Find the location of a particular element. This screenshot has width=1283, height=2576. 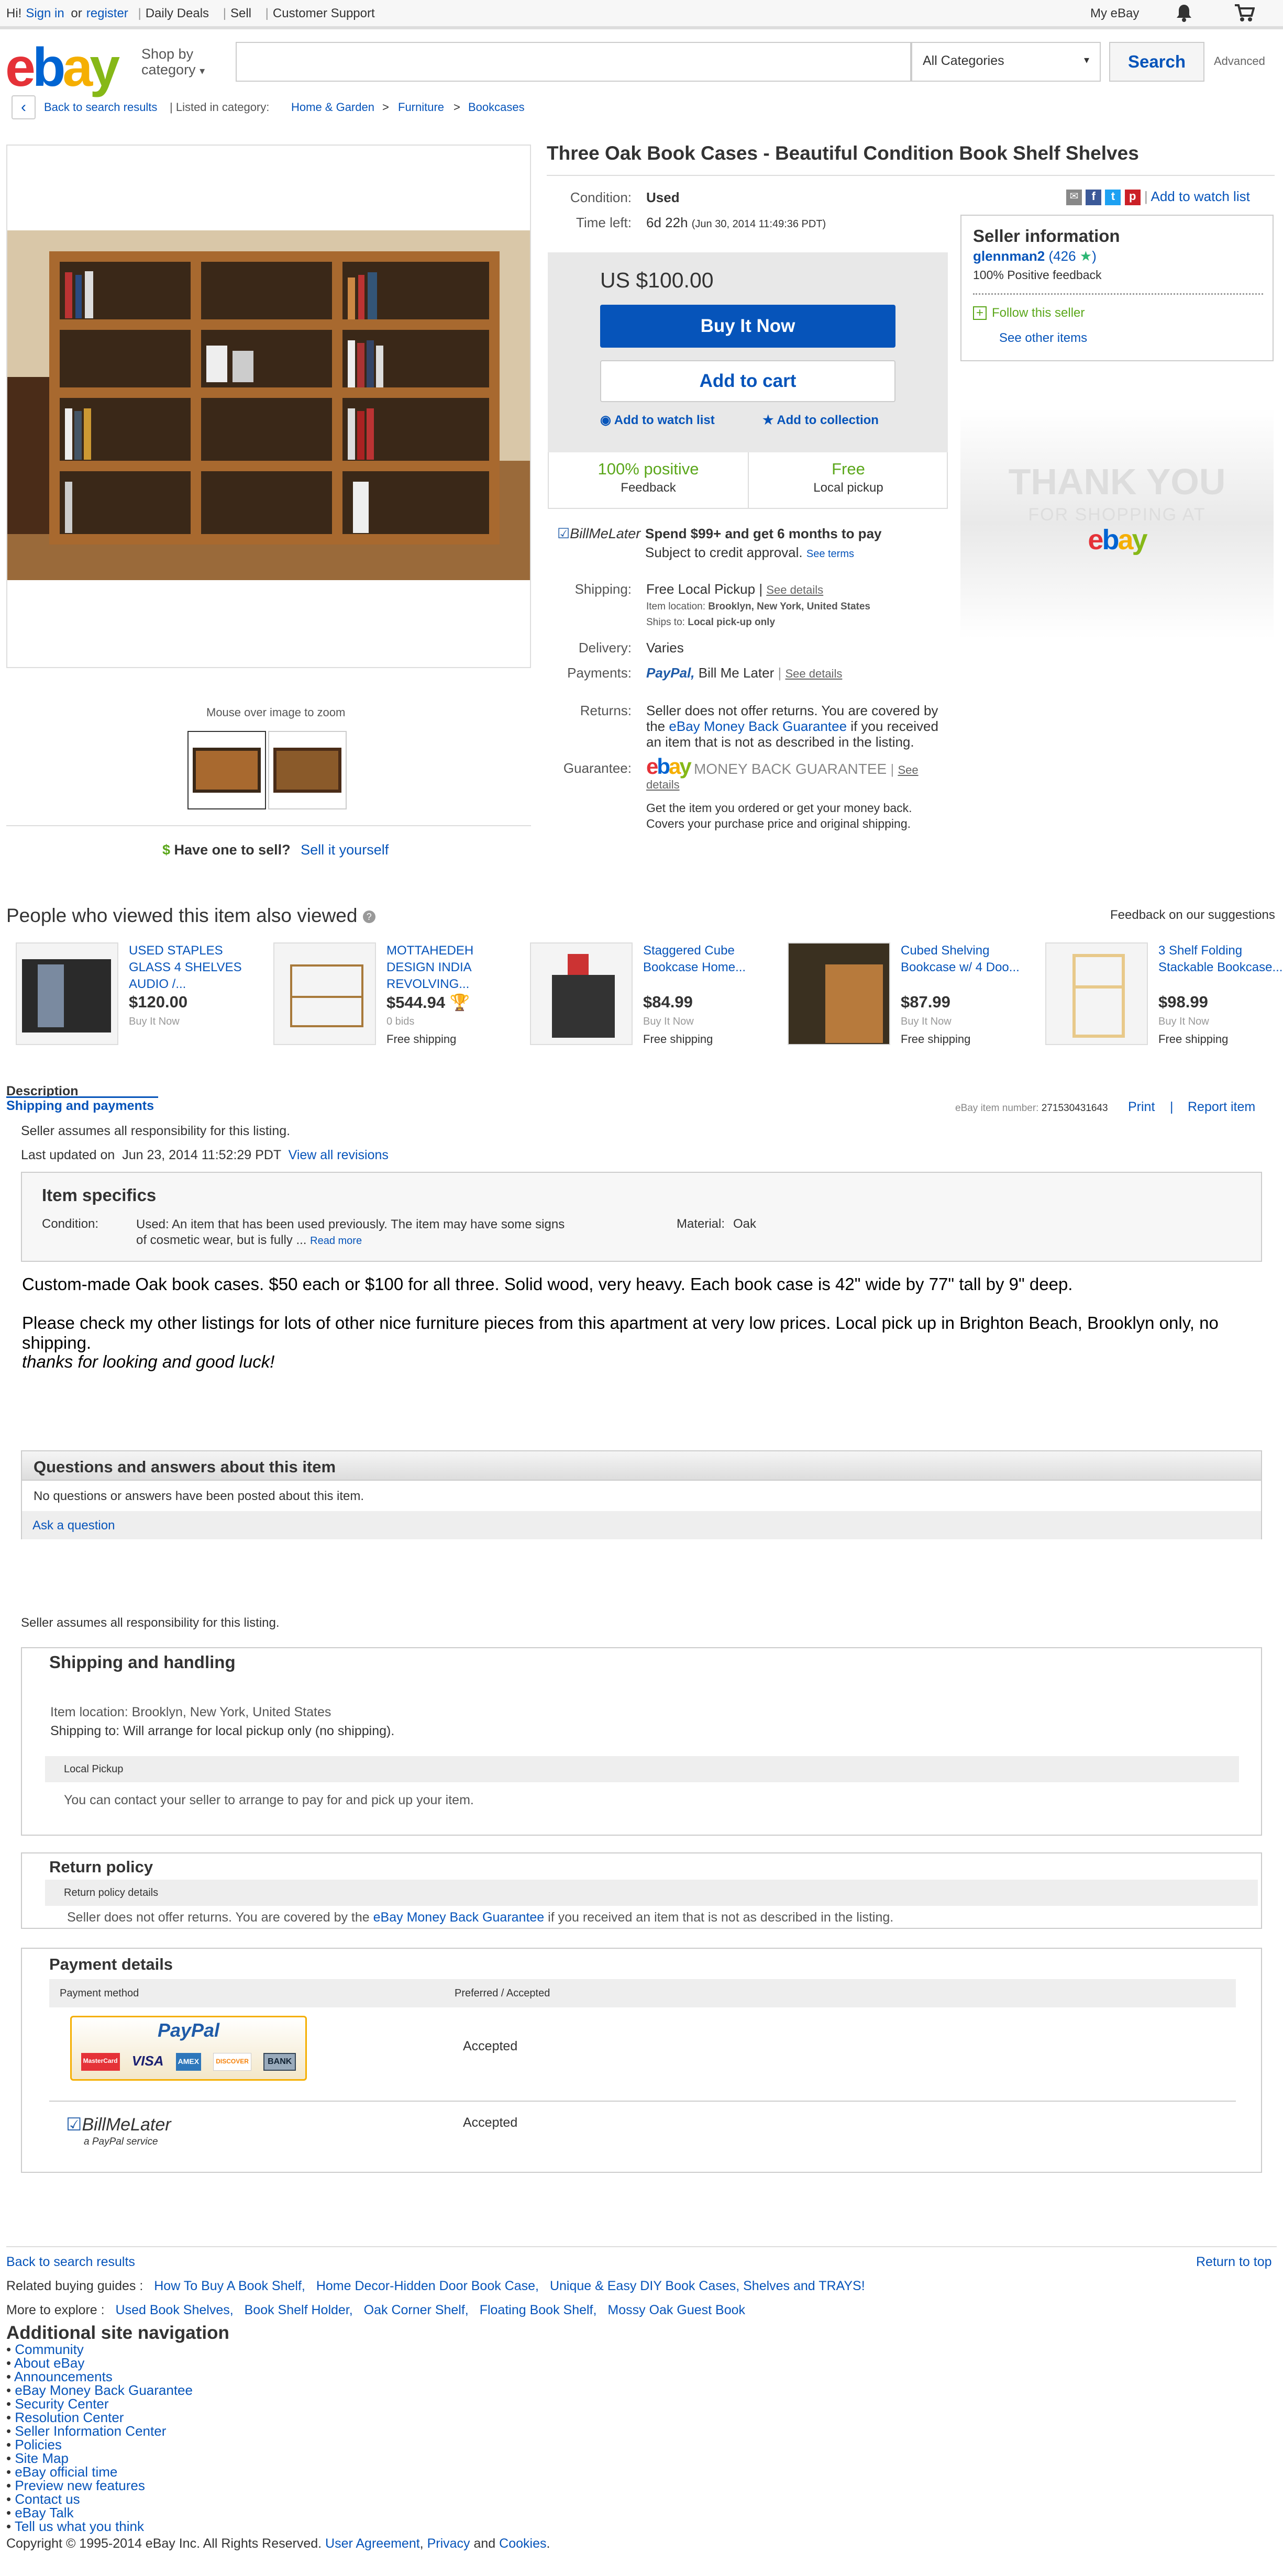

nav-resolution: Resolution Center is located at coordinates (99, 2417).